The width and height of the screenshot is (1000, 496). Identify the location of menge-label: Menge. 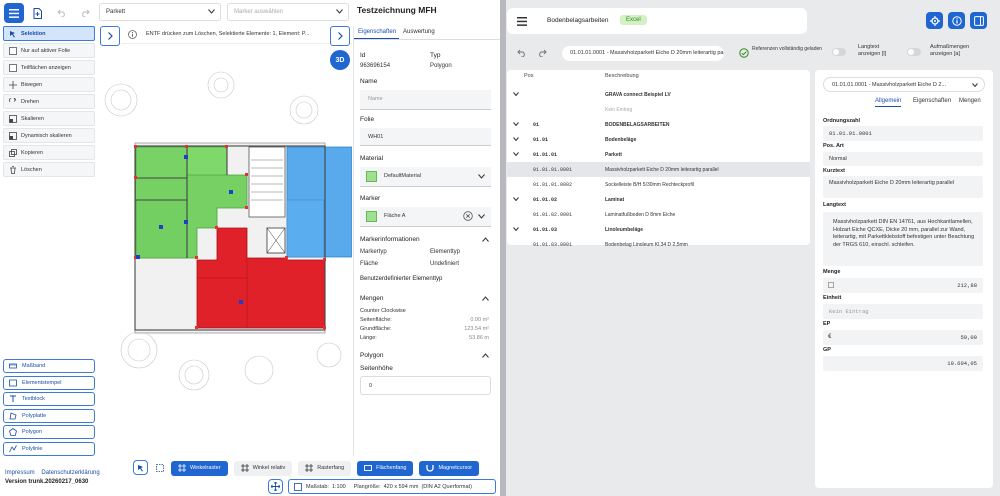
(832, 272).